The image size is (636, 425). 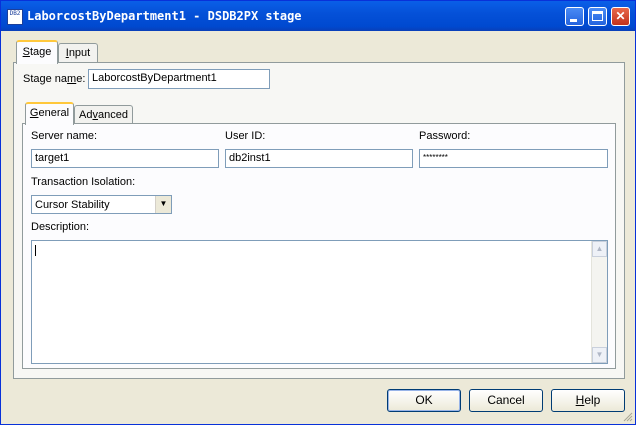 I want to click on transaction-isolation-label: Transaction Isolation:, so click(x=83, y=182).